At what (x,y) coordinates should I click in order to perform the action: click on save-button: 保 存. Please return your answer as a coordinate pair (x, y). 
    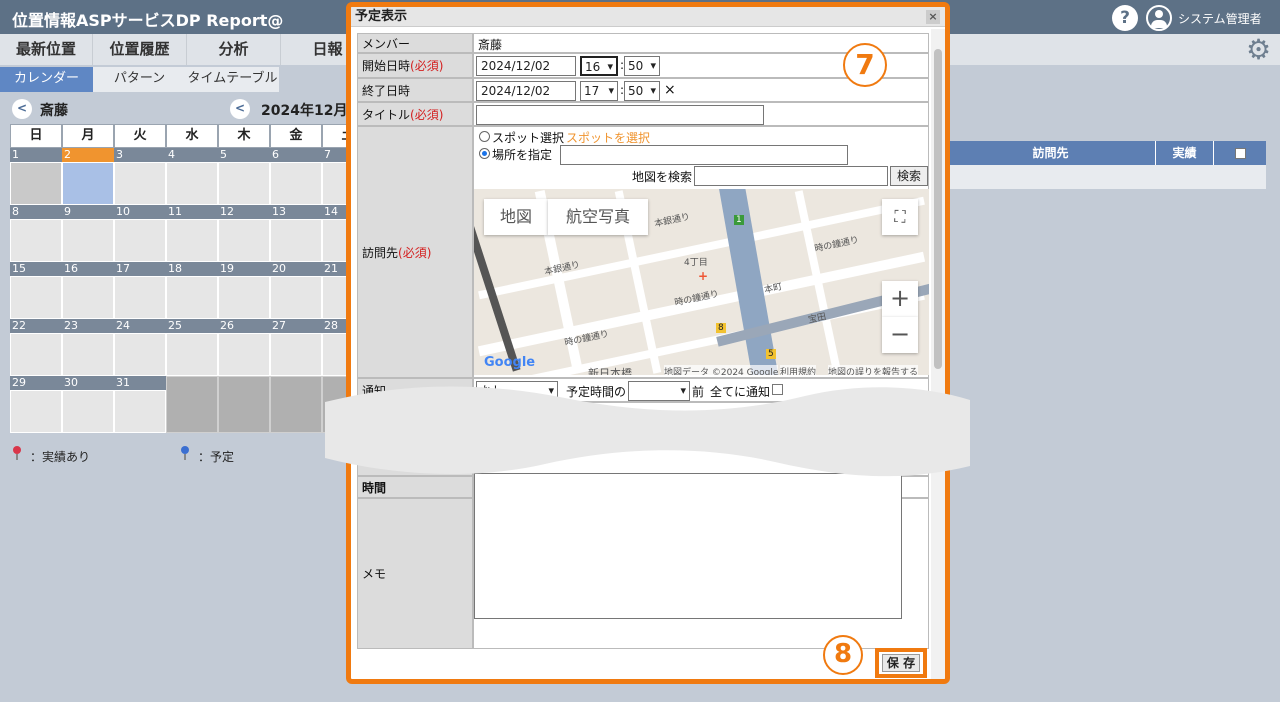
    Looking at the image, I should click on (901, 663).